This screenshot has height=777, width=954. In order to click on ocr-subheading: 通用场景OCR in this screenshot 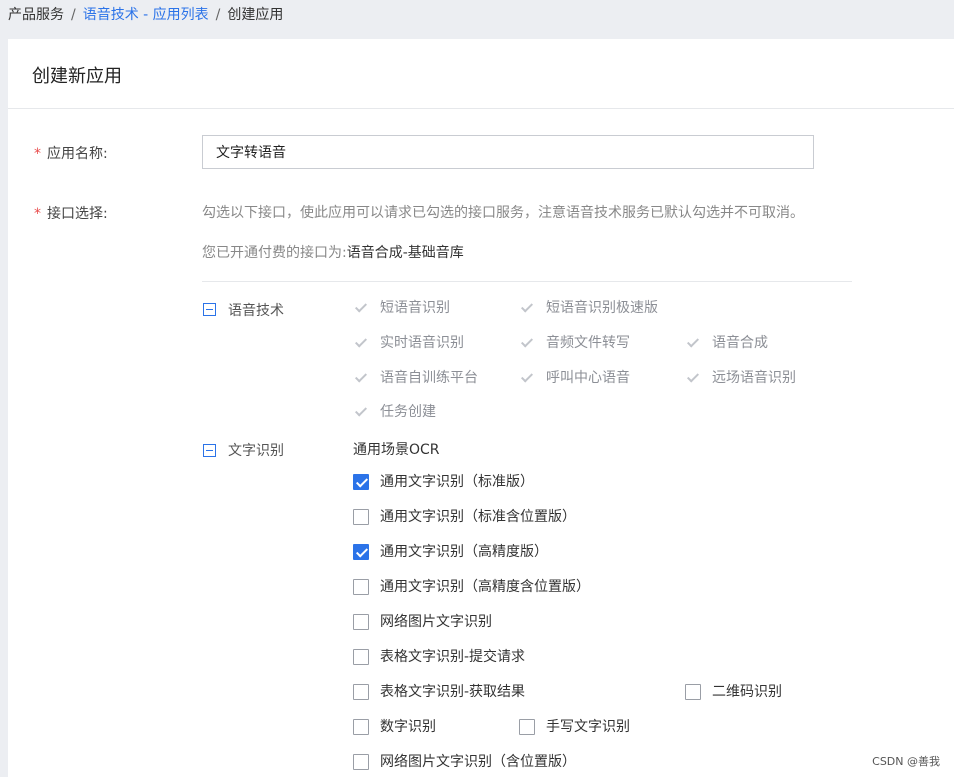, I will do `click(396, 450)`.